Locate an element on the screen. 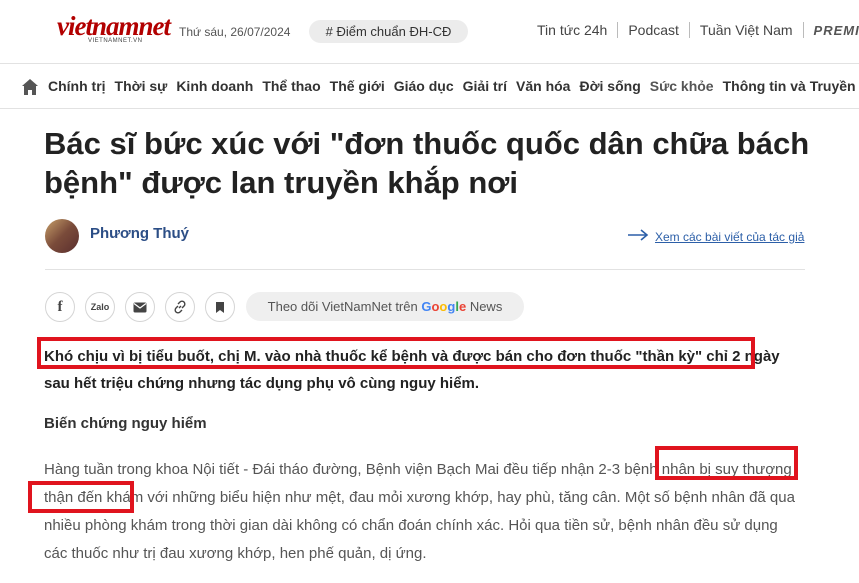 This screenshot has height=583, width=859. nav-item-doi-song: Đời sống is located at coordinates (609, 86).